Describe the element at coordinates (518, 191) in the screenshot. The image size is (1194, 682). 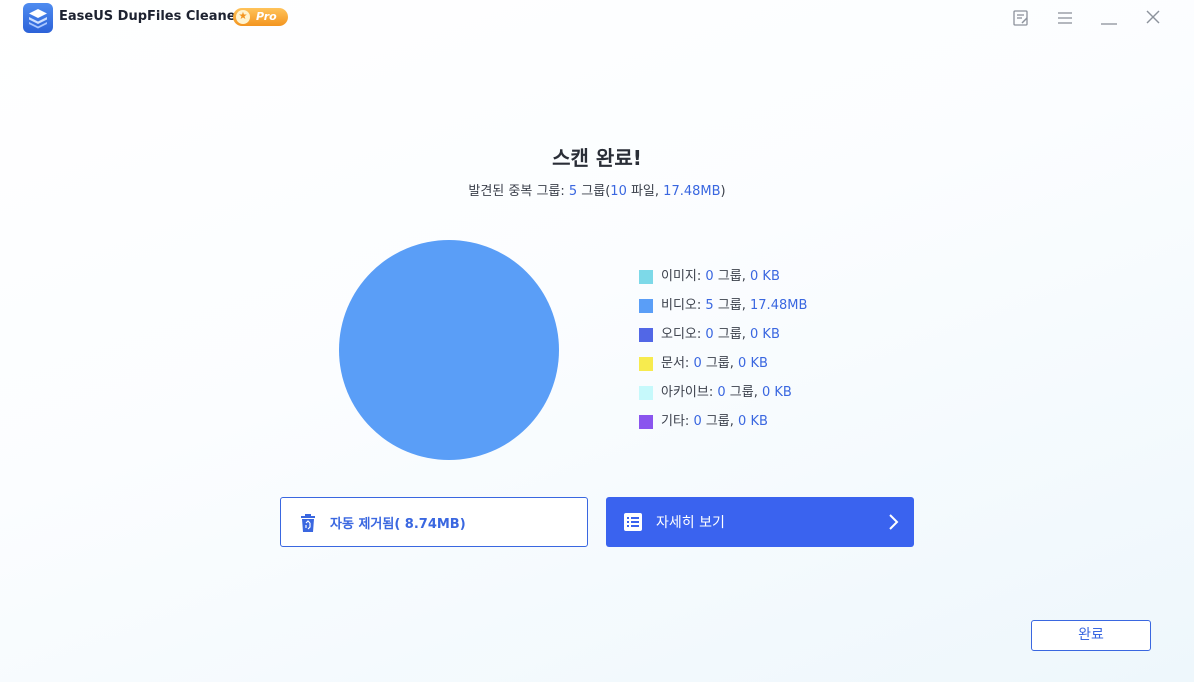
I see `summary-prefix: 발견된 중복 그룹:` at that location.